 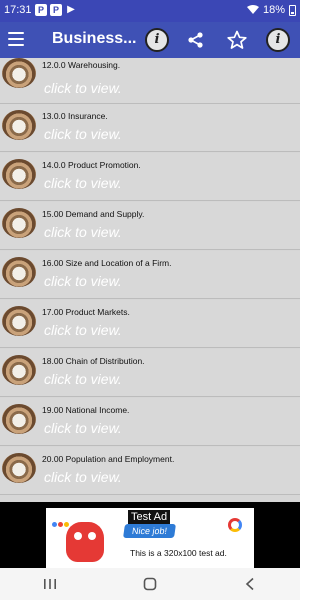 I want to click on list-item-title: 16.00 Size and Location of a Firm., so click(x=107, y=263).